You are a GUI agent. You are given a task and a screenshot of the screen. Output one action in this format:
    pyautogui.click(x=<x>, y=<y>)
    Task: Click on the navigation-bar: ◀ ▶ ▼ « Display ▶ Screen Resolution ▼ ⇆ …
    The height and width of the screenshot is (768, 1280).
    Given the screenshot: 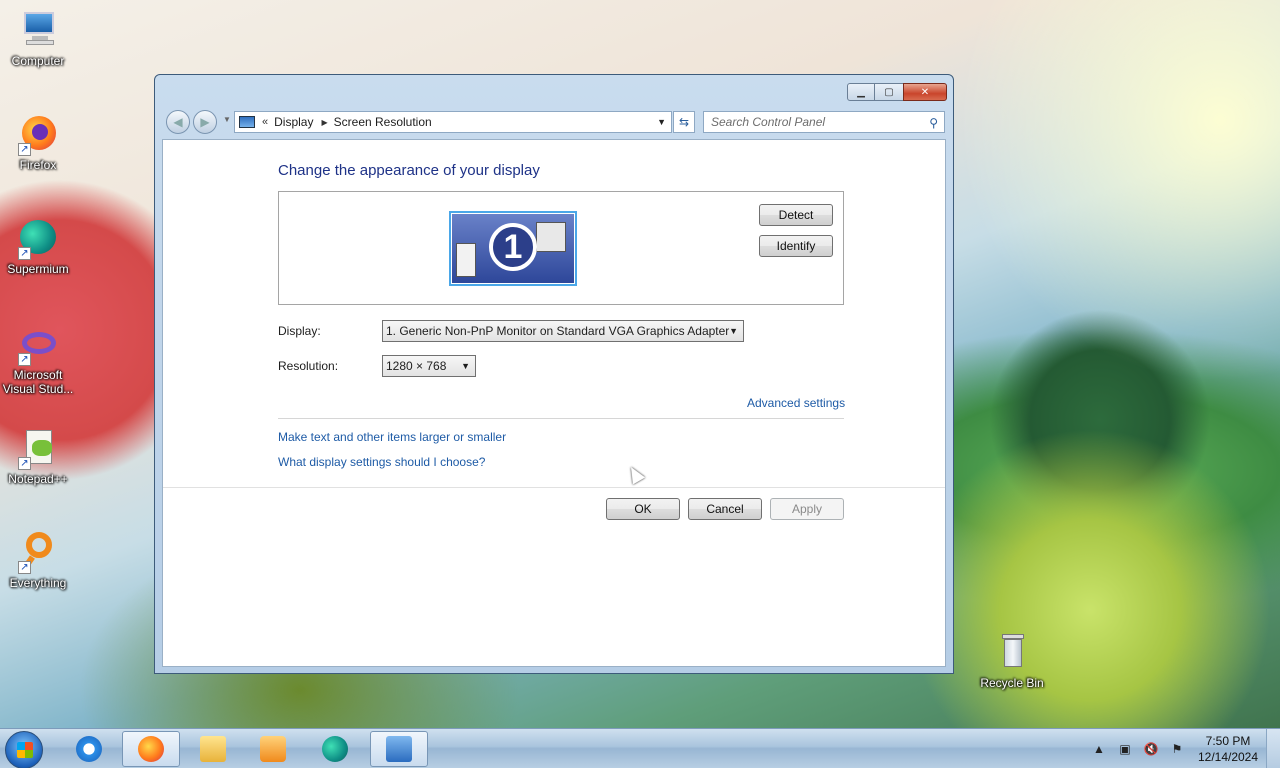 What is the action you would take?
    pyautogui.click(x=554, y=122)
    